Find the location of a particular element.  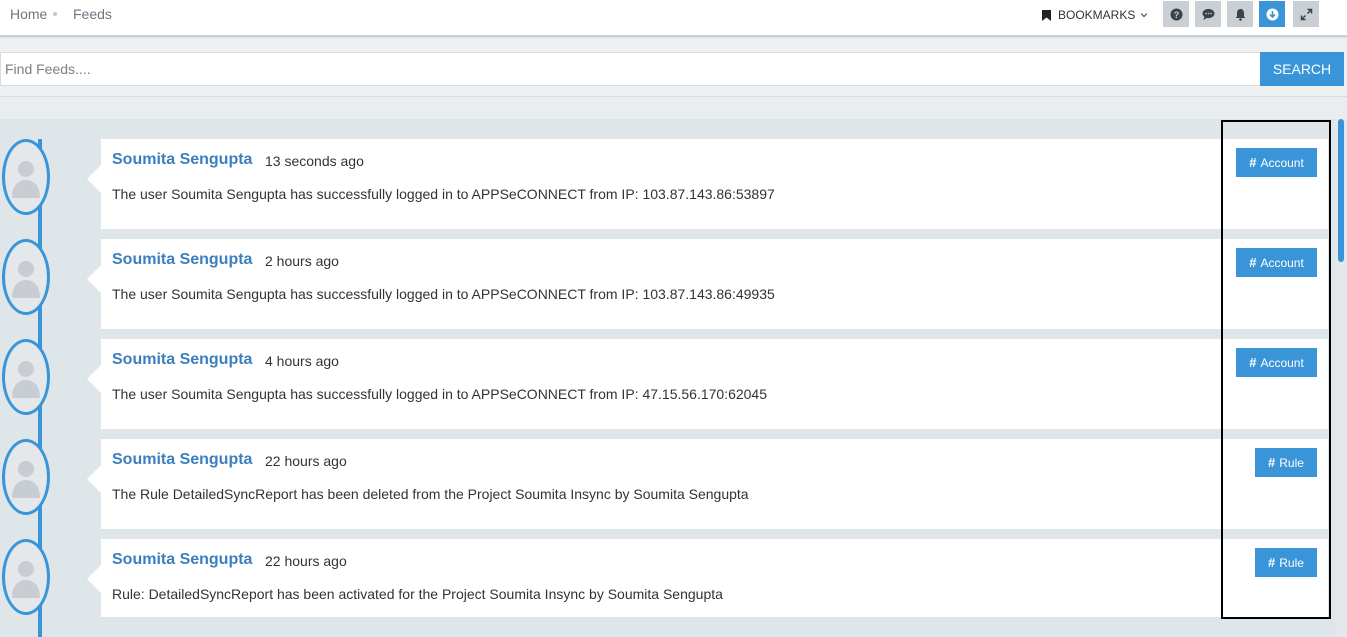

scrollbar-thumb is located at coordinates (1341, 190).